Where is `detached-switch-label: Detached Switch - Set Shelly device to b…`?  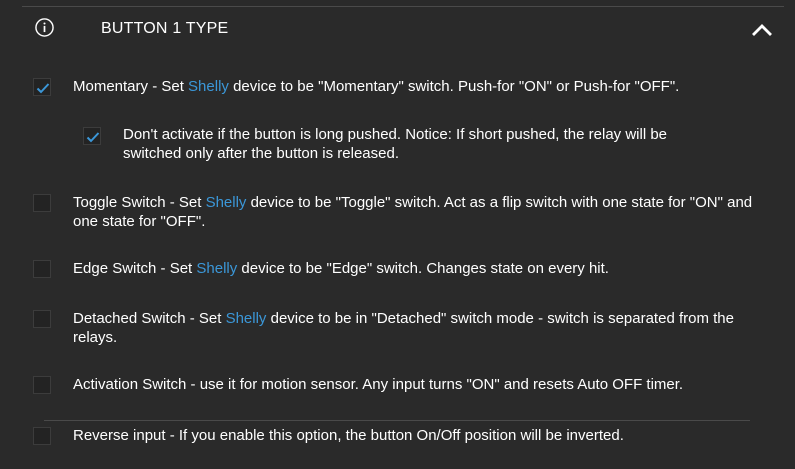 detached-switch-label: Detached Switch - Set Shelly device to b… is located at coordinates (423, 328).